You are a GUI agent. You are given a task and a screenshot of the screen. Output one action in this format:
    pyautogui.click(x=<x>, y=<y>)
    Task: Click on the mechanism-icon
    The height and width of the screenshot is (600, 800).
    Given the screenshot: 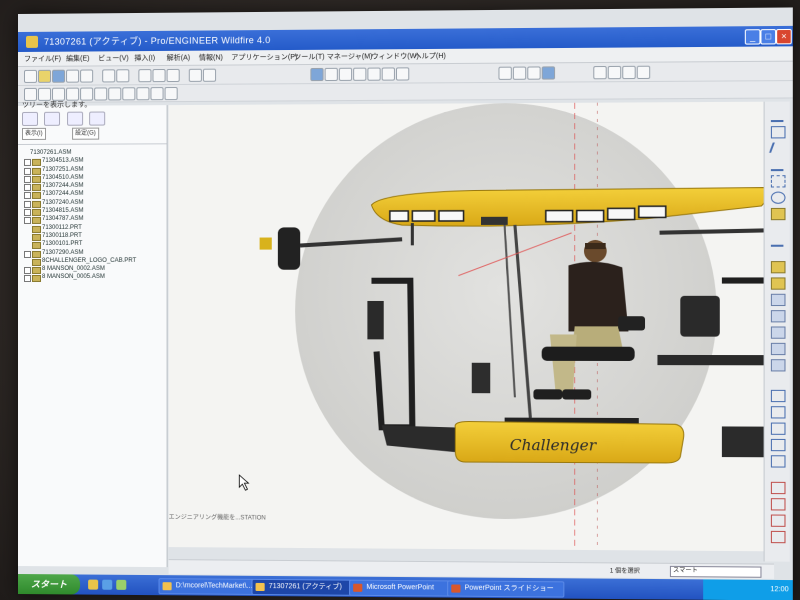 What is the action you would take?
    pyautogui.click(x=143, y=94)
    